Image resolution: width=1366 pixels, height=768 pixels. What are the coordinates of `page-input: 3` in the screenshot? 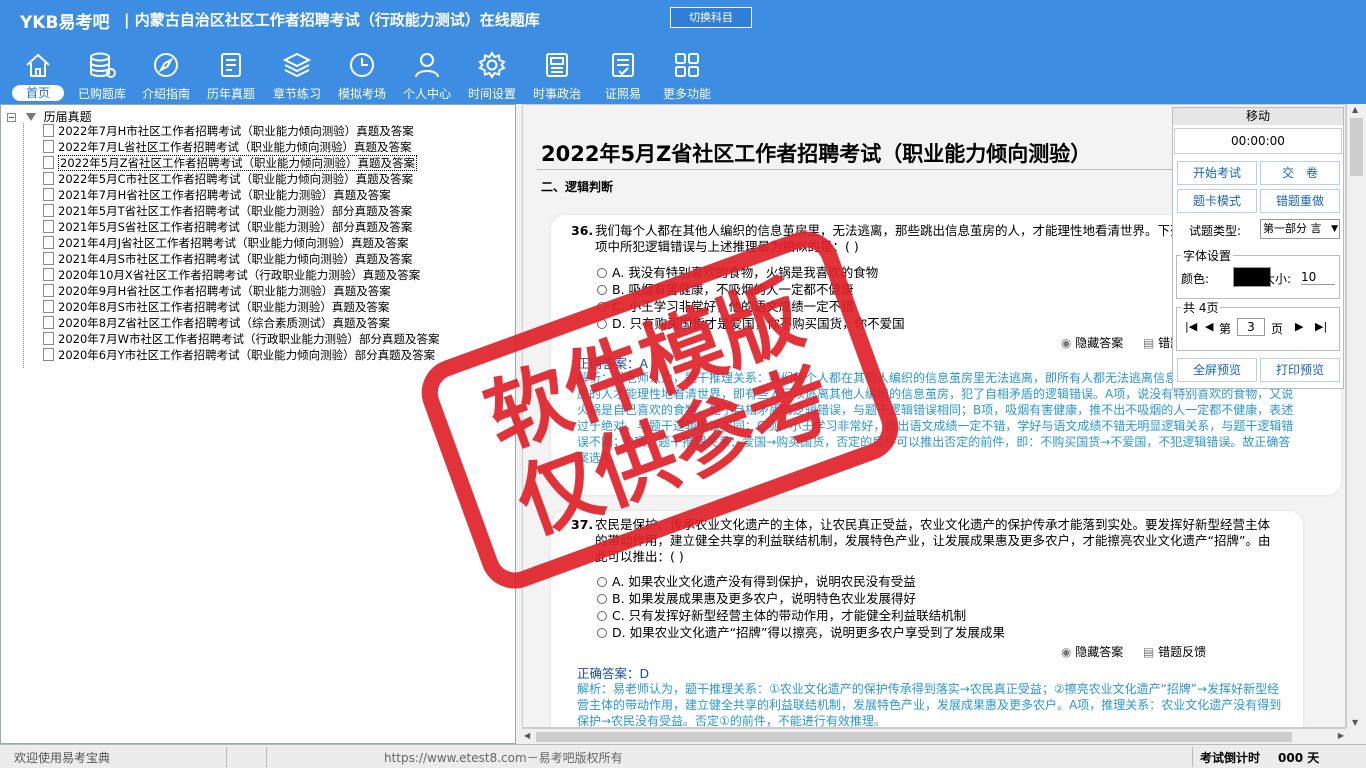 It's located at (1251, 327).